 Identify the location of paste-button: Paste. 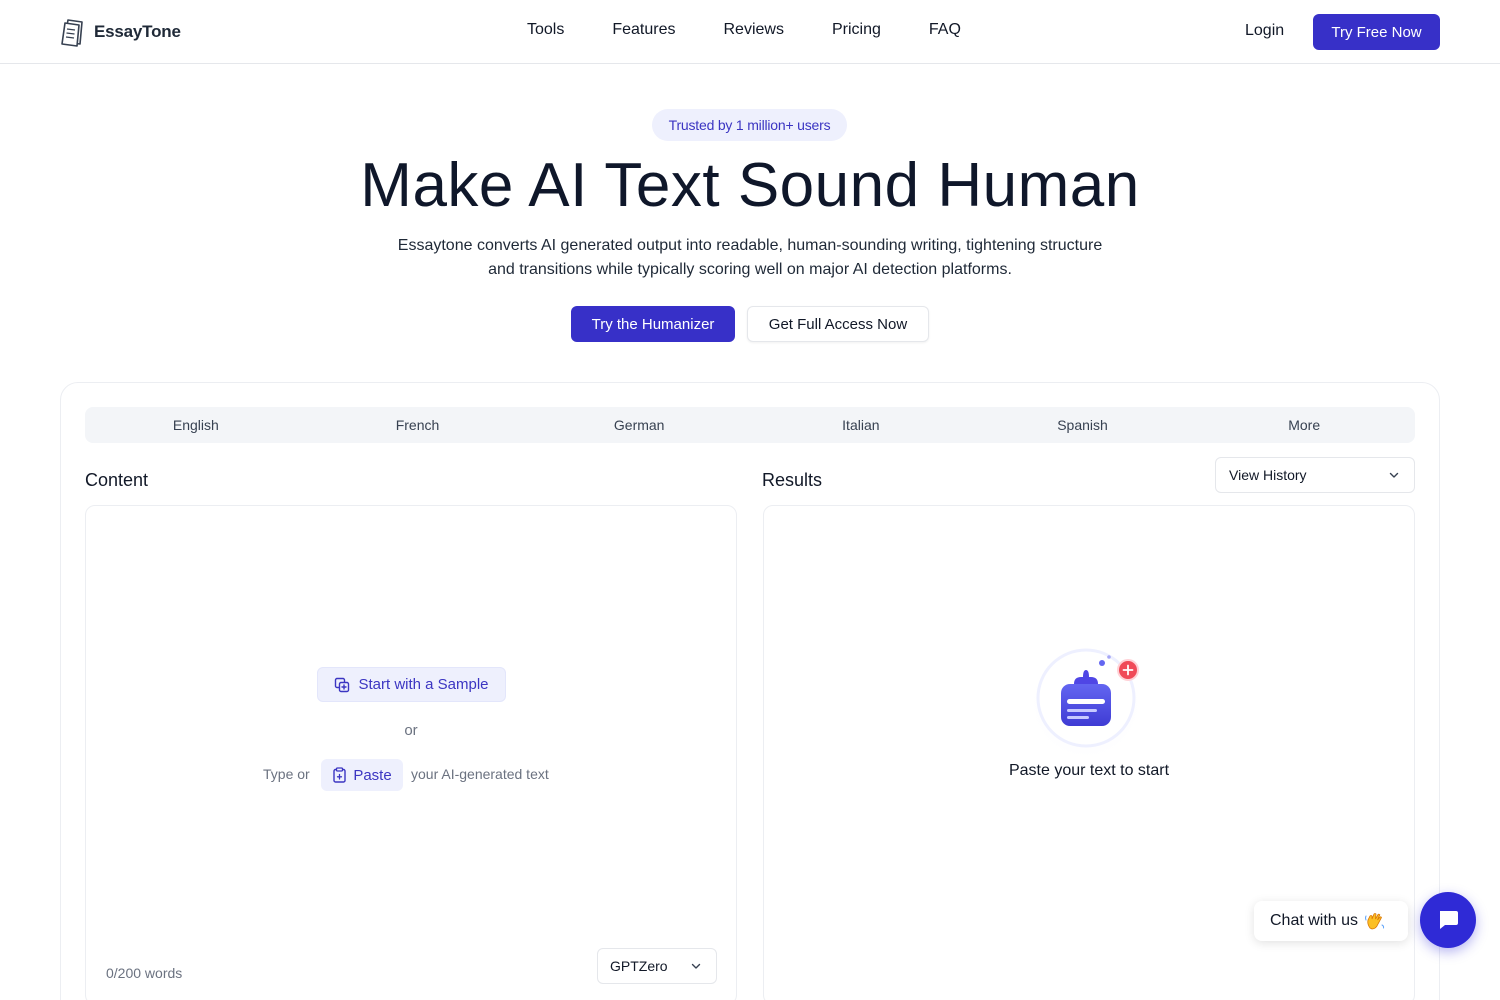
(362, 775).